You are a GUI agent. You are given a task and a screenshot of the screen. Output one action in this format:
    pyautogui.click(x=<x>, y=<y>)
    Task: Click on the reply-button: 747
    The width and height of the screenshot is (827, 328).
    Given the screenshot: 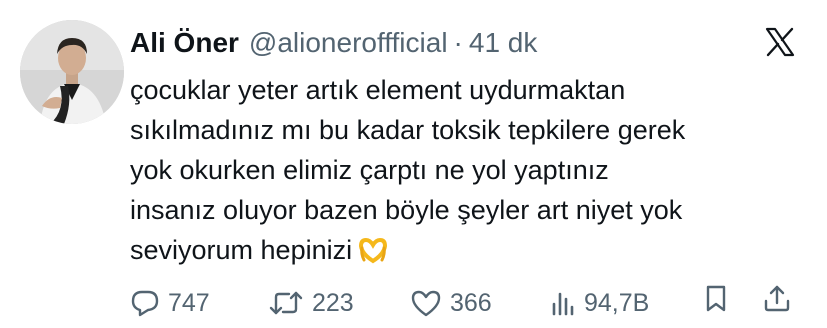 What is the action you would take?
    pyautogui.click(x=170, y=303)
    